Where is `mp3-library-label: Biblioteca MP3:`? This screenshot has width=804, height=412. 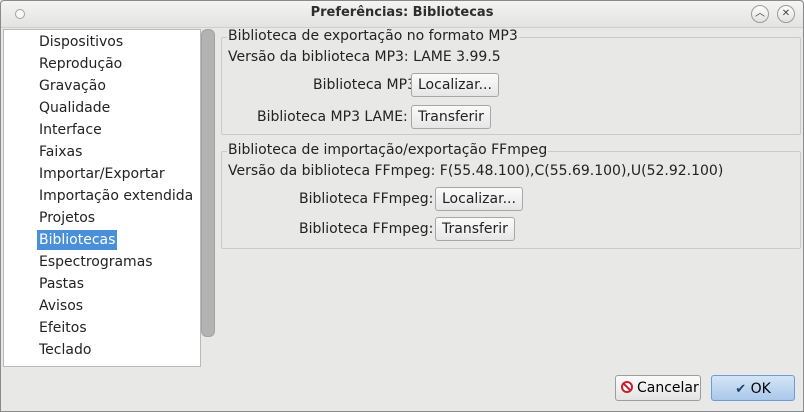
mp3-library-label: Biblioteca MP3: is located at coordinates (367, 85).